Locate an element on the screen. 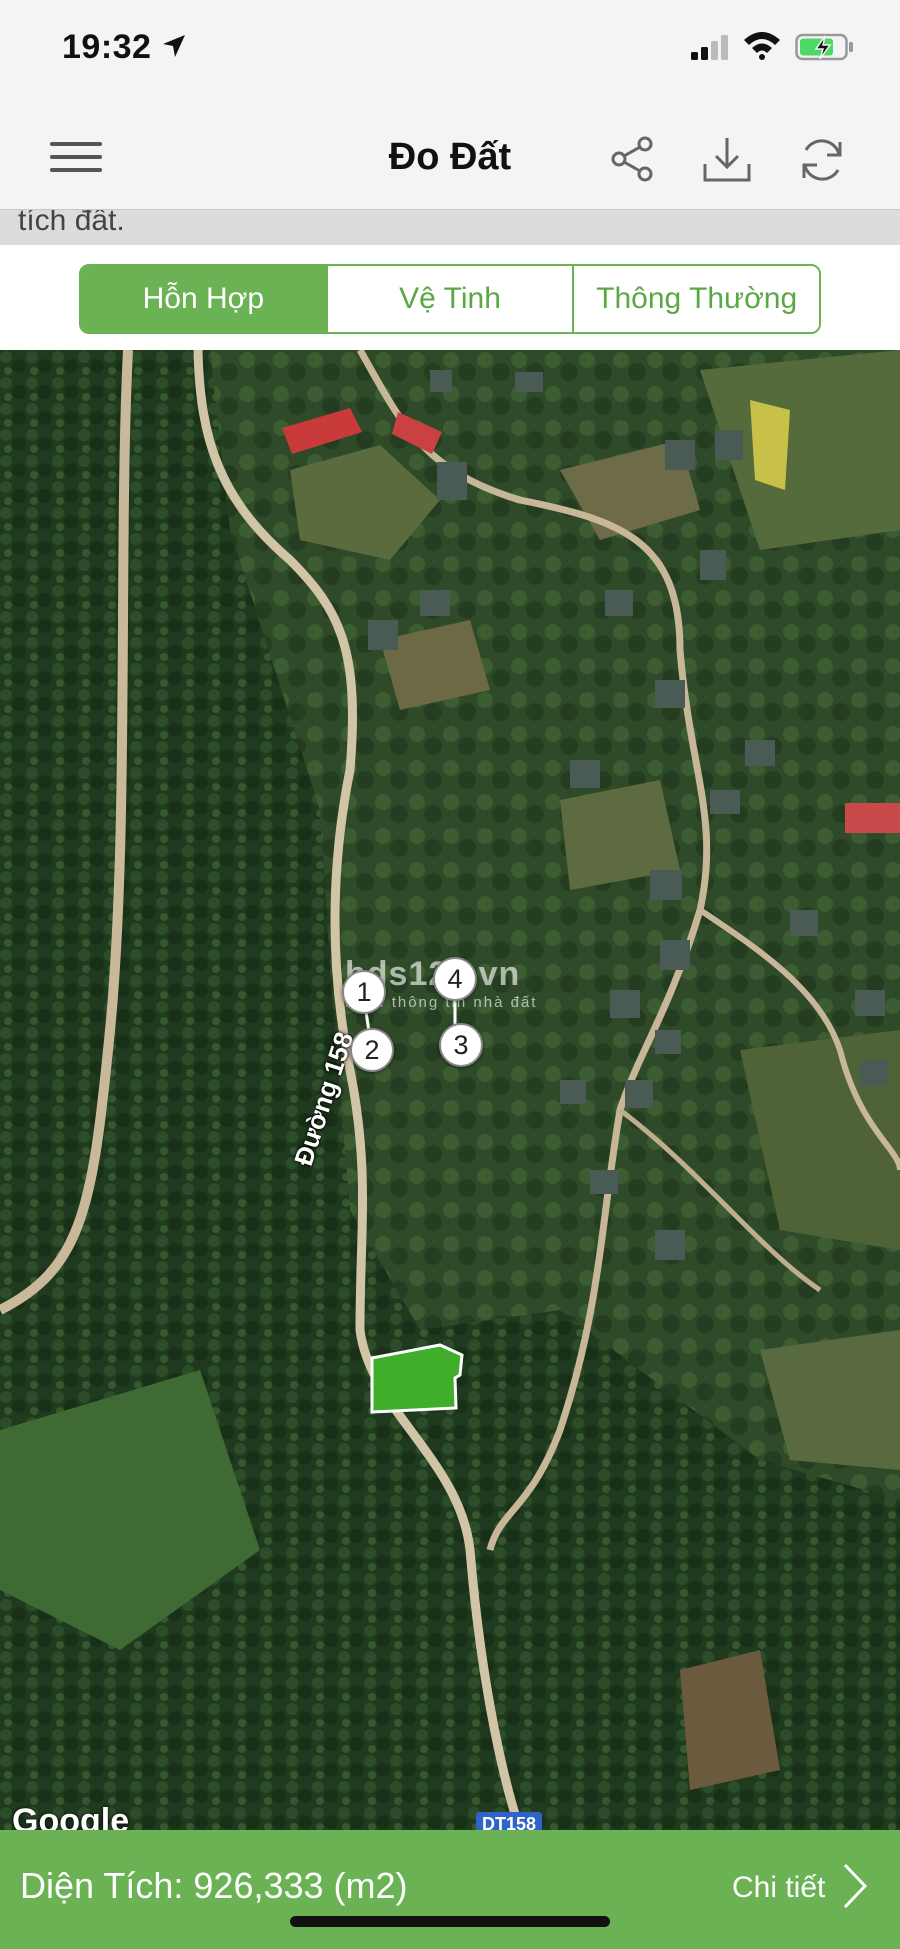 The image size is (900, 1949). tab-hybrid: Hỗn Hợp is located at coordinates (204, 299).